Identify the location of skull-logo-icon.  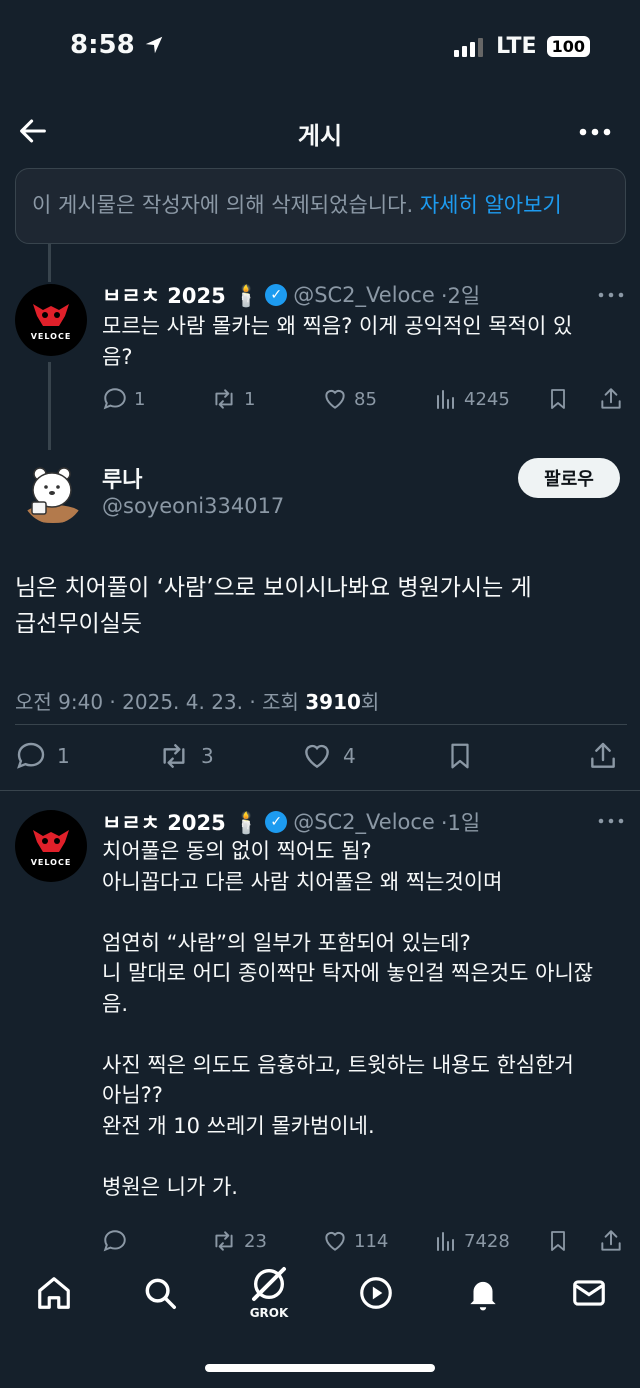
(51, 314).